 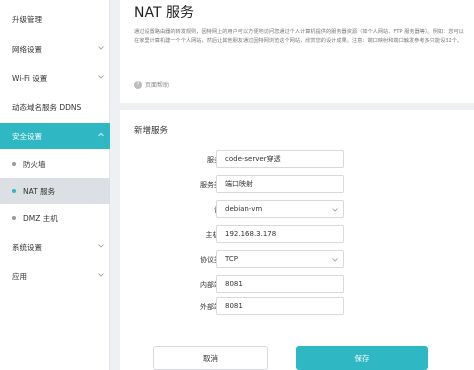 What do you see at coordinates (280, 284) in the screenshot?
I see `internal-port-input: 8081` at bounding box center [280, 284].